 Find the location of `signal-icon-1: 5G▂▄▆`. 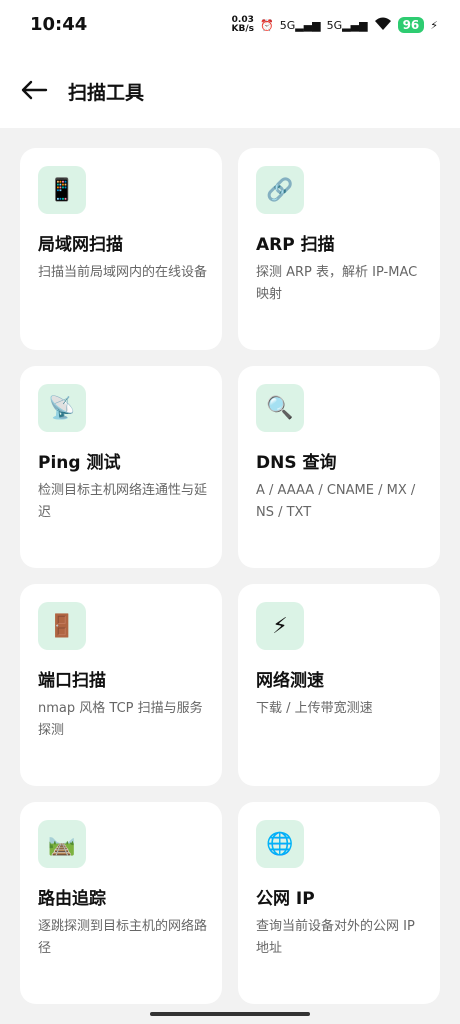

signal-icon-1: 5G▂▄▆ is located at coordinates (300, 25).